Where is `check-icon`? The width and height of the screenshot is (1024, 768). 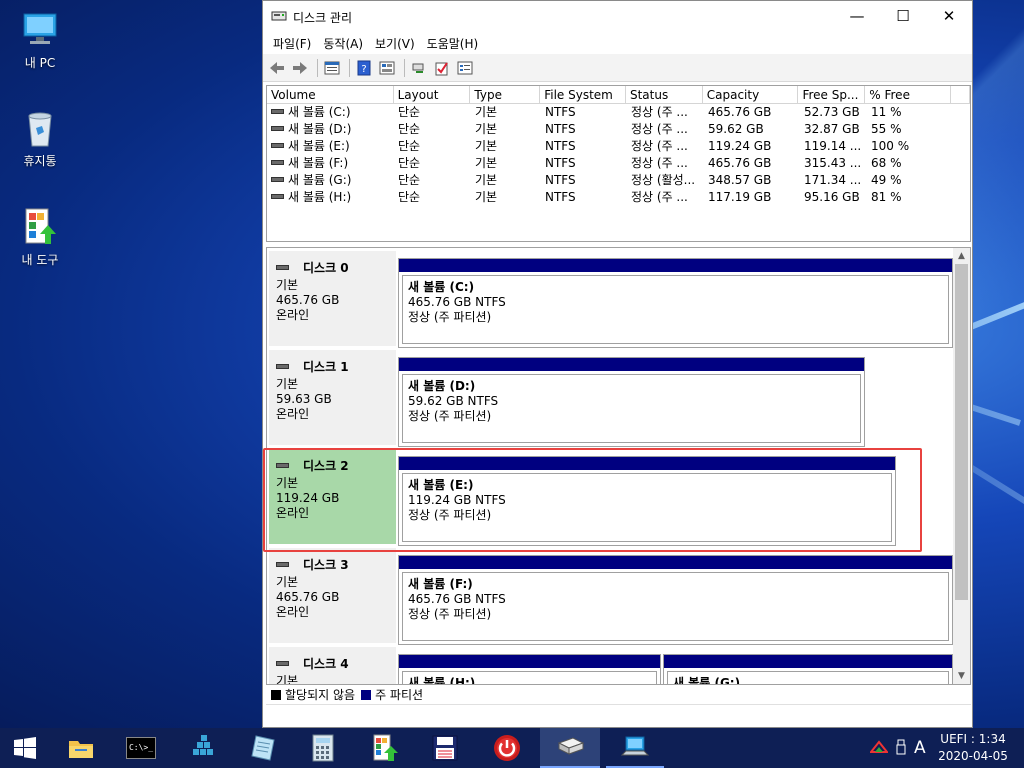 check-icon is located at coordinates (442, 68).